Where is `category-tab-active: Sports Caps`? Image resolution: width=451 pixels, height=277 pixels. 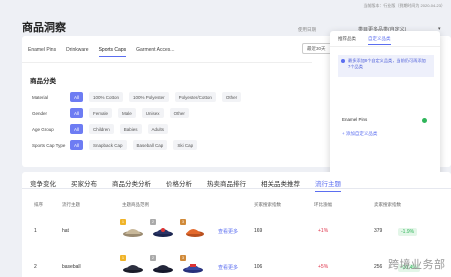
category-tab-active: Sports Caps is located at coordinates (112, 52).